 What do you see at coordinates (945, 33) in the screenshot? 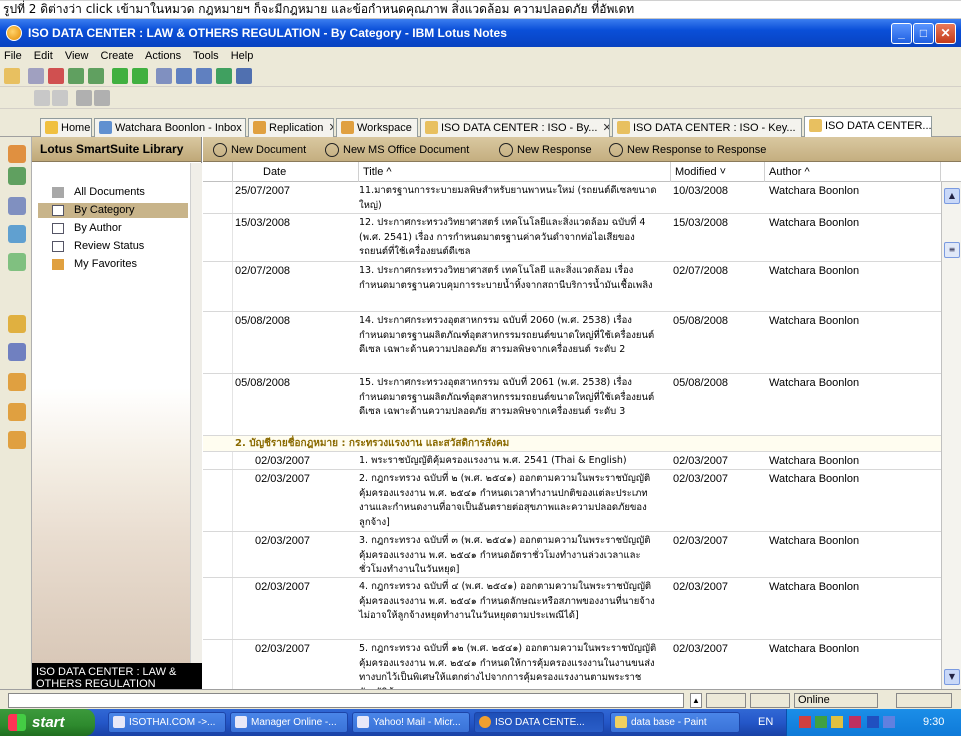
I see `close-button: ✕` at bounding box center [945, 33].